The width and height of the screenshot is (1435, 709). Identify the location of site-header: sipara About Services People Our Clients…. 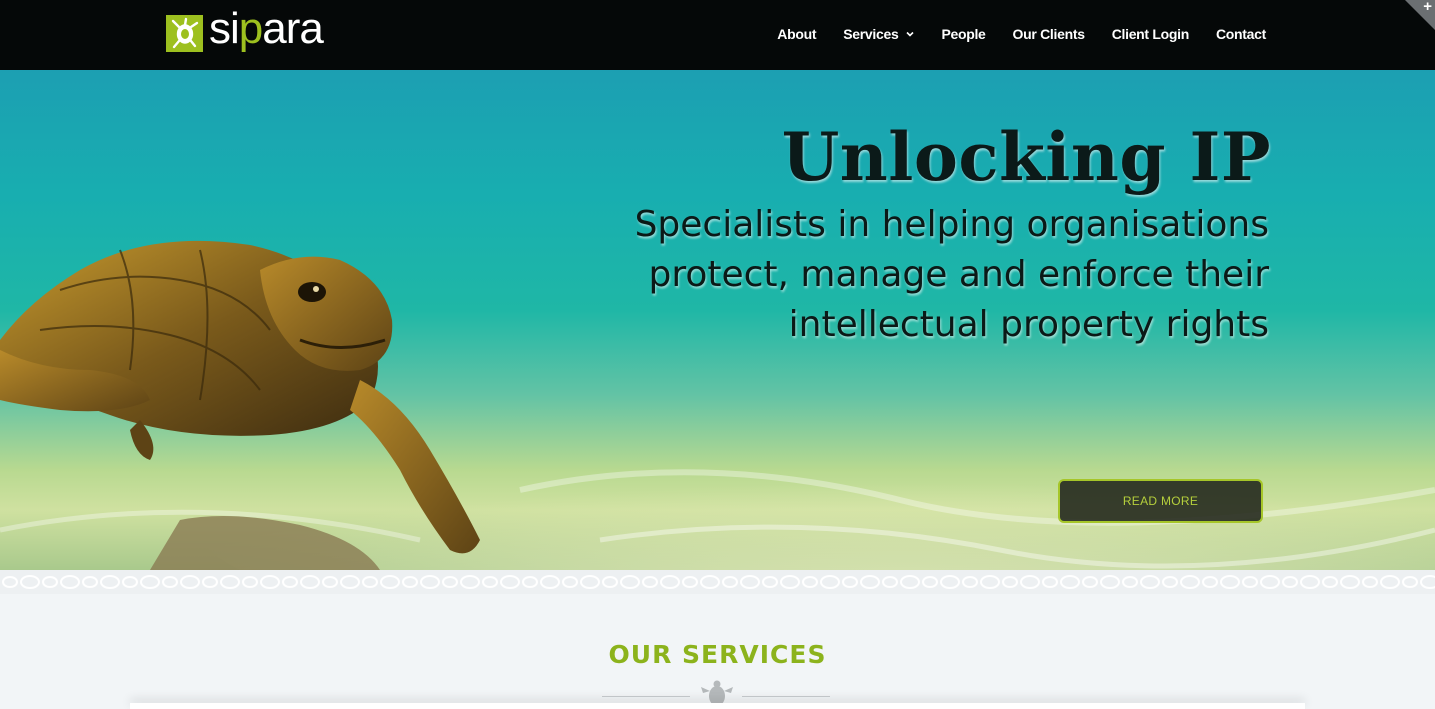
(717, 35).